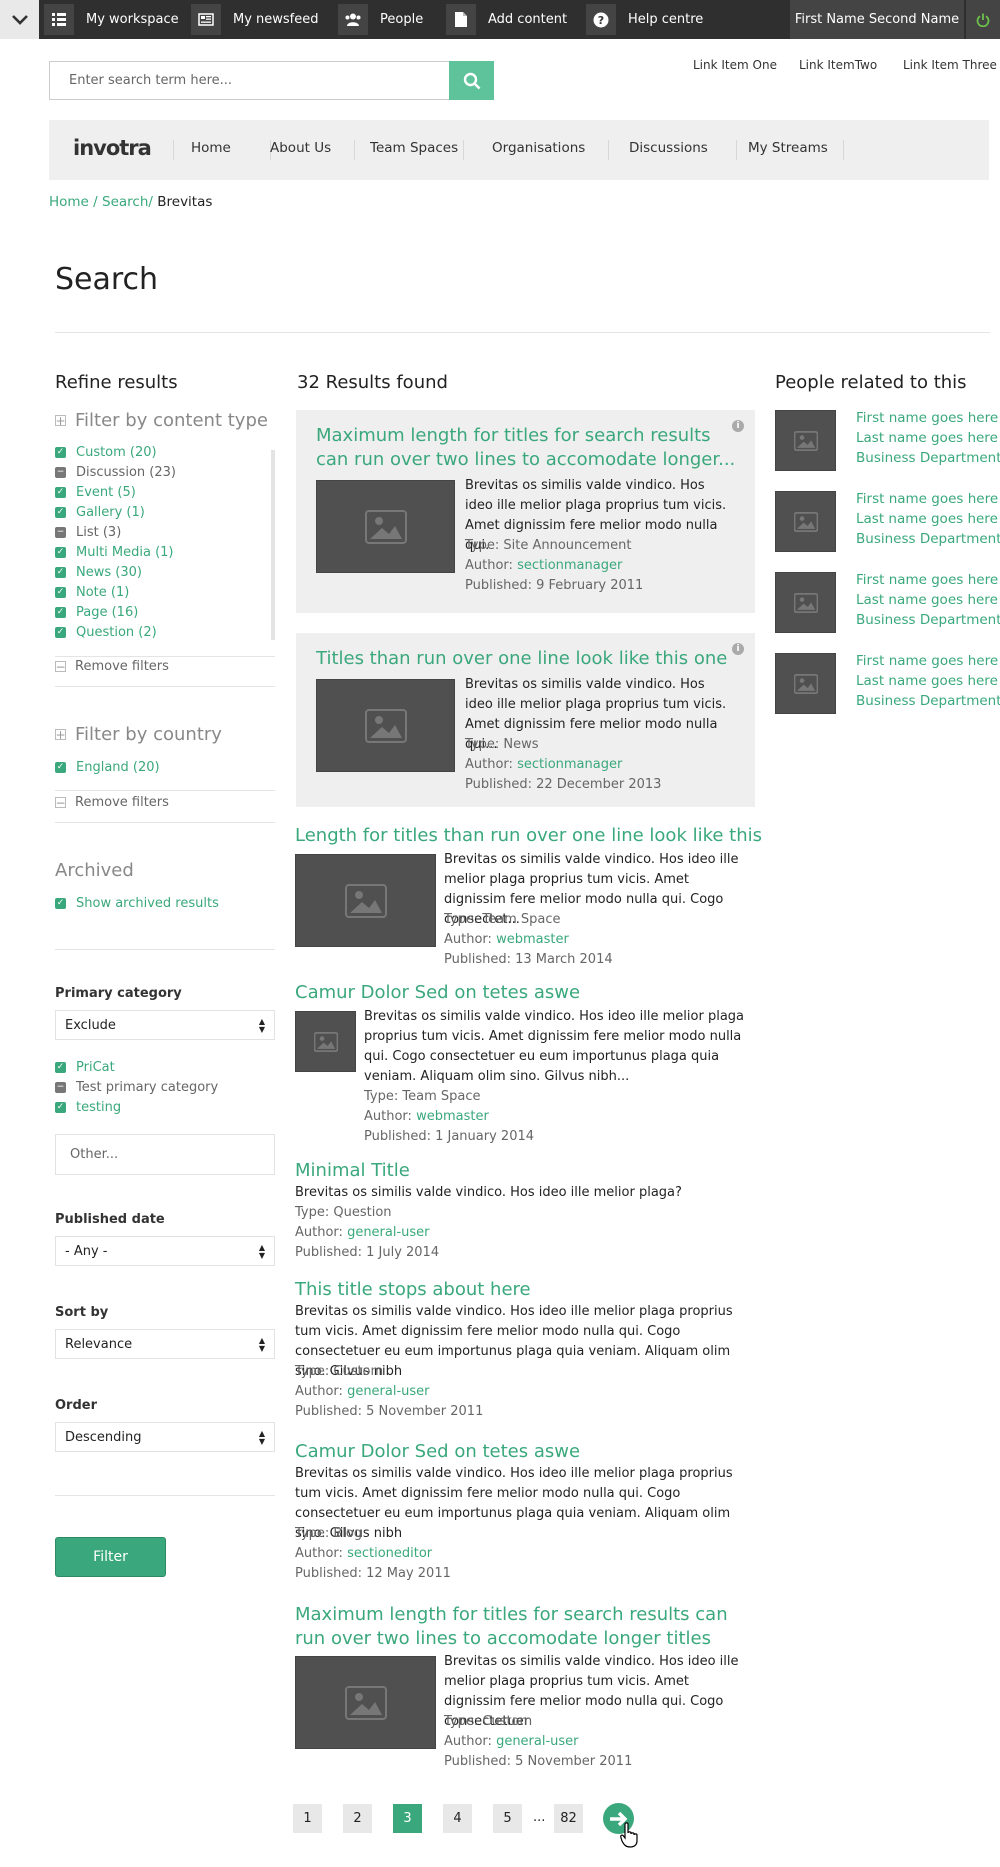  I want to click on nav-item-team-spaces: Team Spaces, so click(414, 148).